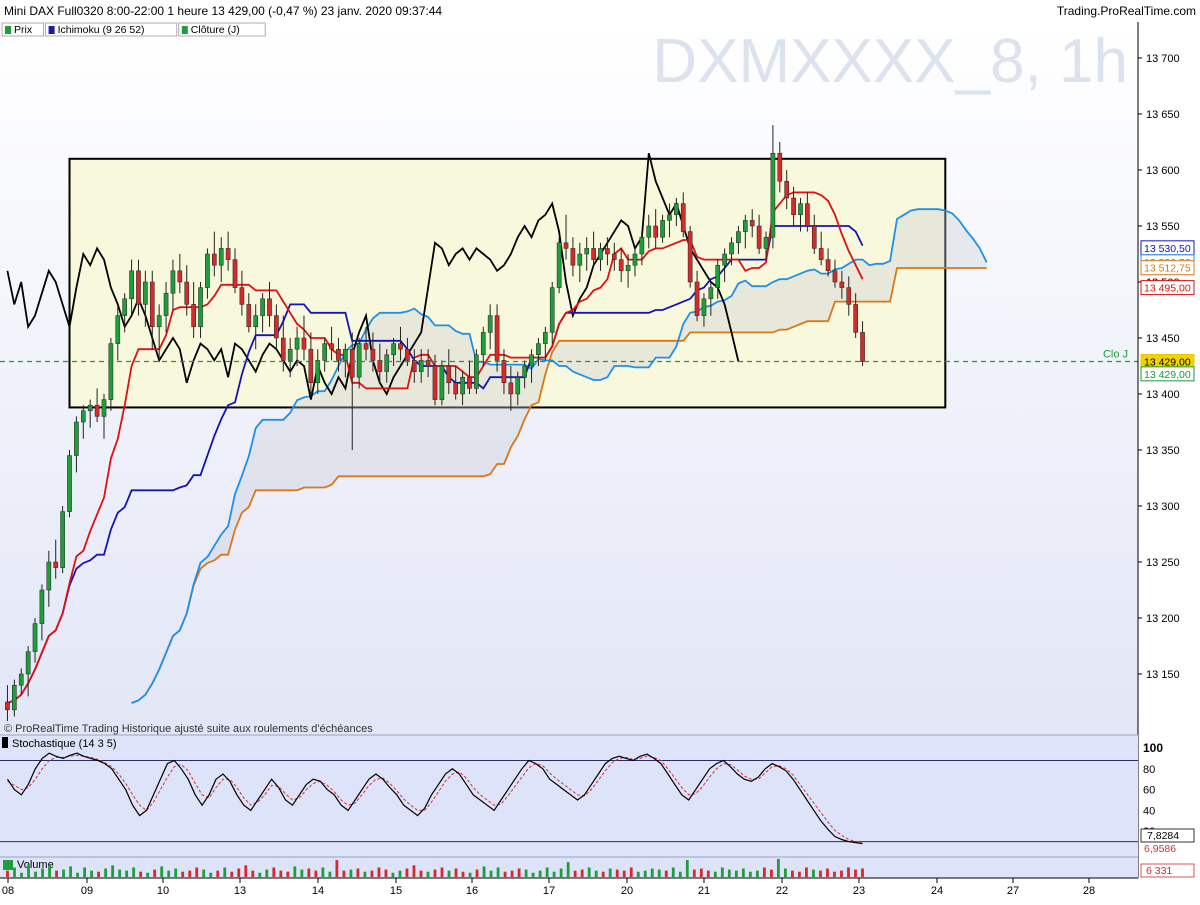 Image resolution: width=1200 pixels, height=905 pixels. I want to click on x-tick-label: 27, so click(1013, 891).